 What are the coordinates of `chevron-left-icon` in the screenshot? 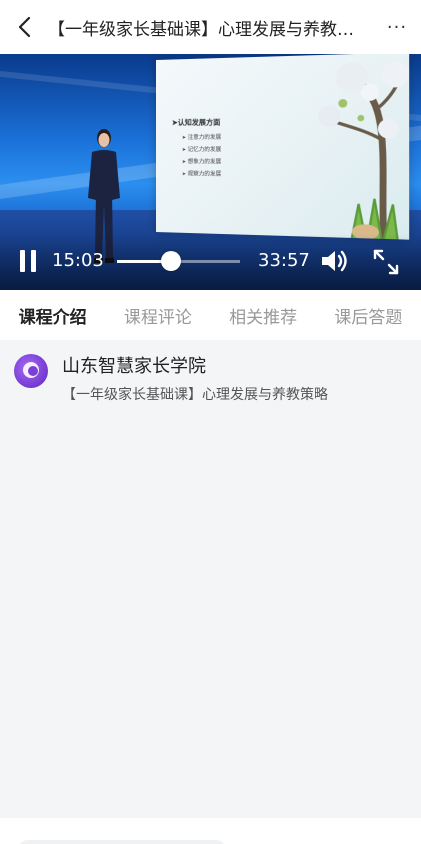 It's located at (24, 27).